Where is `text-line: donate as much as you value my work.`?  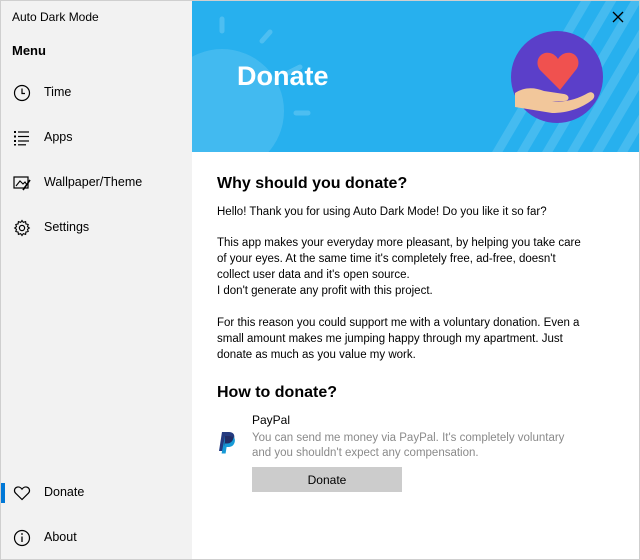
text-line: donate as much as you value my work. is located at coordinates (316, 355).